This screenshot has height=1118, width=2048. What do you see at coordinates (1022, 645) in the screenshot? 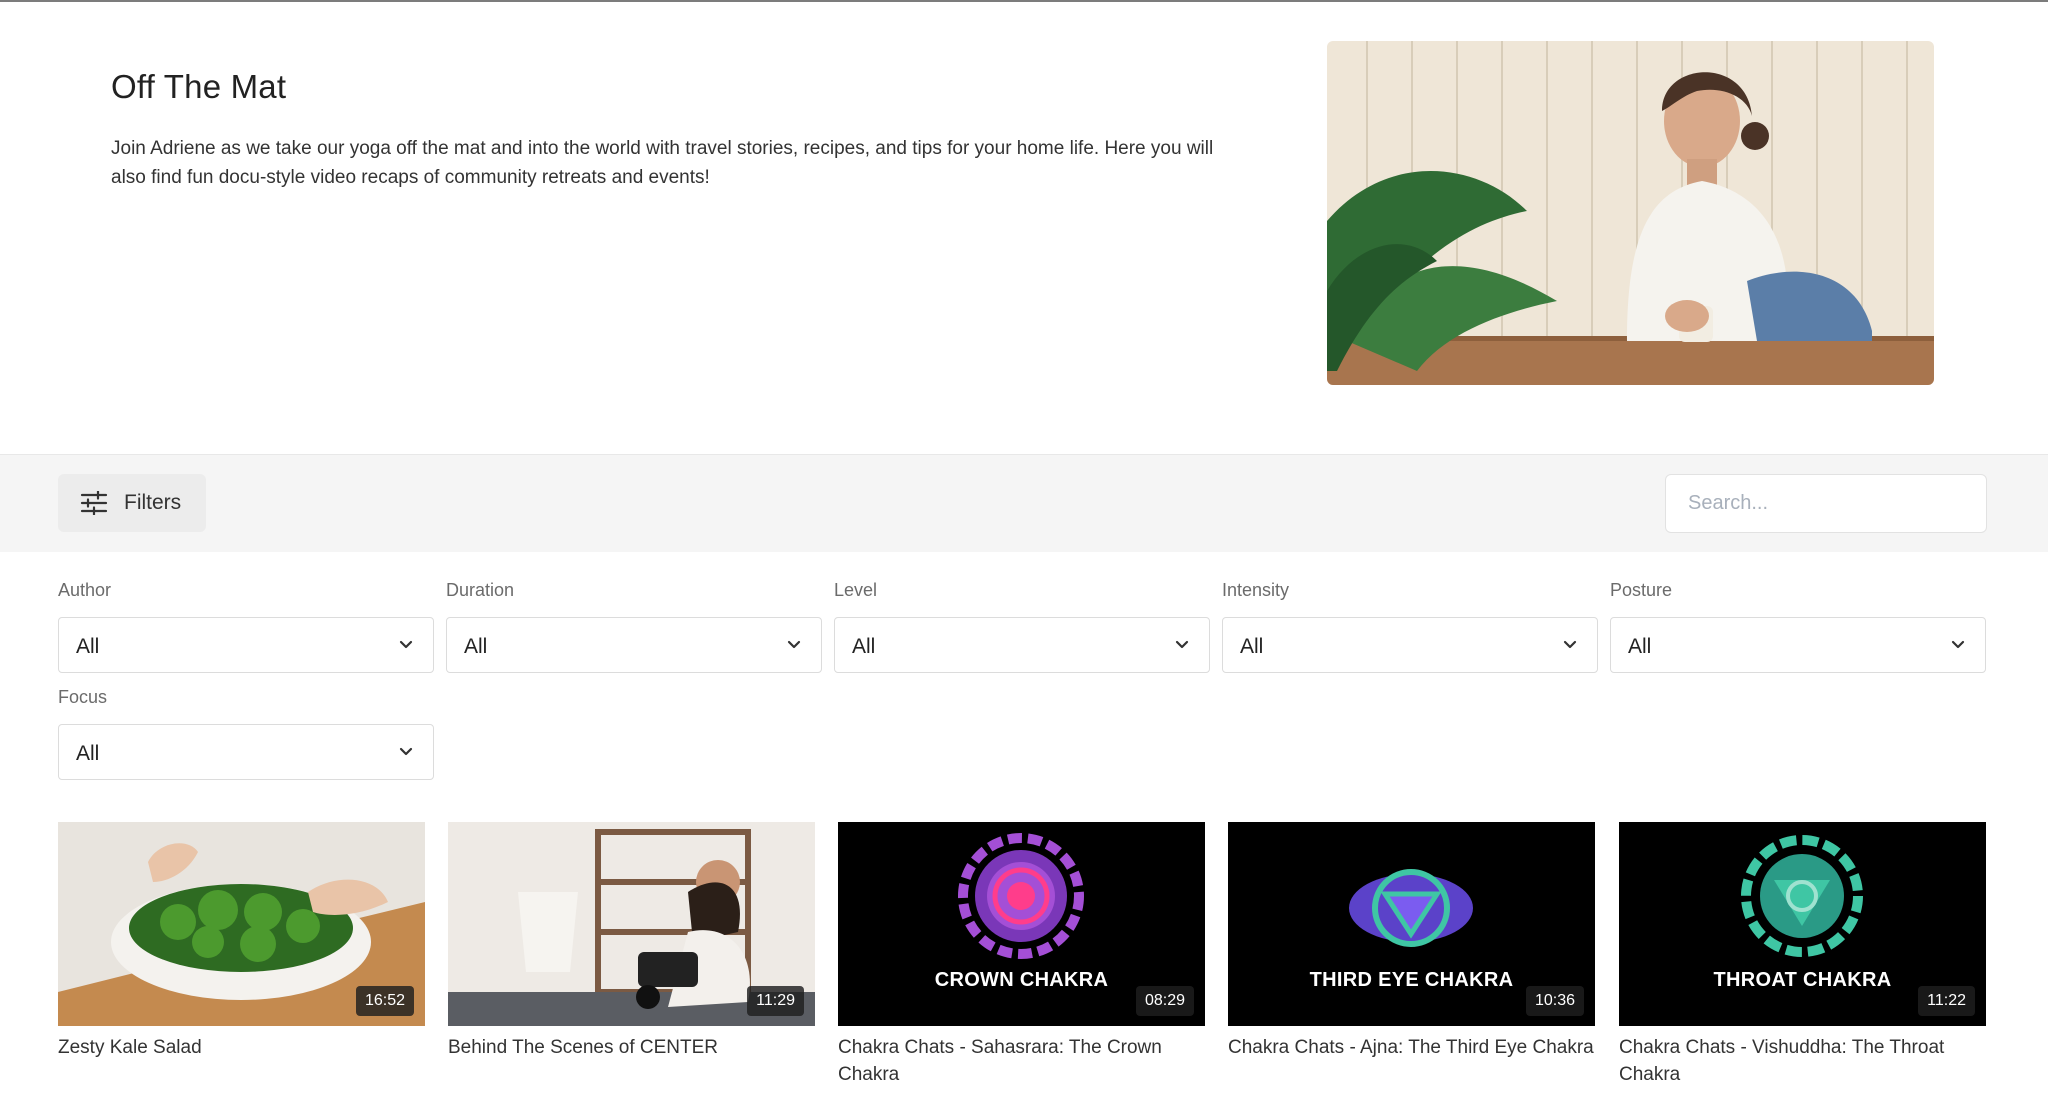
I see `level-select: All` at bounding box center [1022, 645].